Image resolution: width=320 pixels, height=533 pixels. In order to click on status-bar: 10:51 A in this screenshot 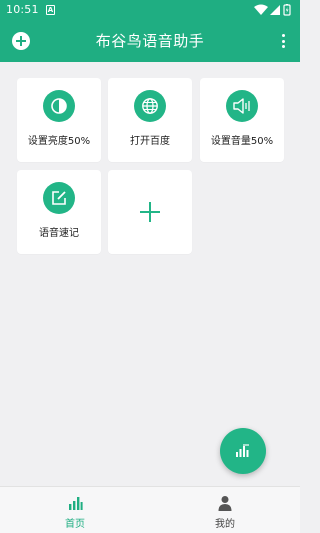, I will do `click(150, 10)`.